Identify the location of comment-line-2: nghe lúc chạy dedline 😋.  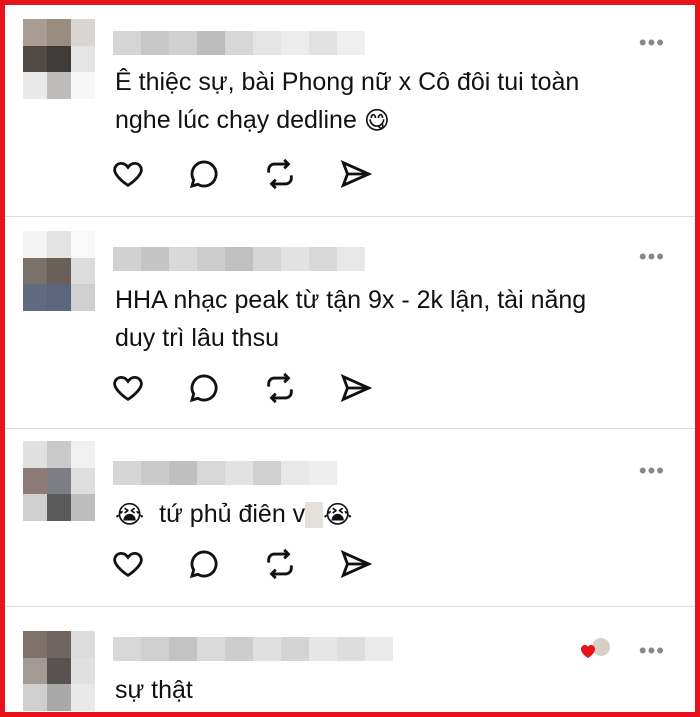
(347, 120).